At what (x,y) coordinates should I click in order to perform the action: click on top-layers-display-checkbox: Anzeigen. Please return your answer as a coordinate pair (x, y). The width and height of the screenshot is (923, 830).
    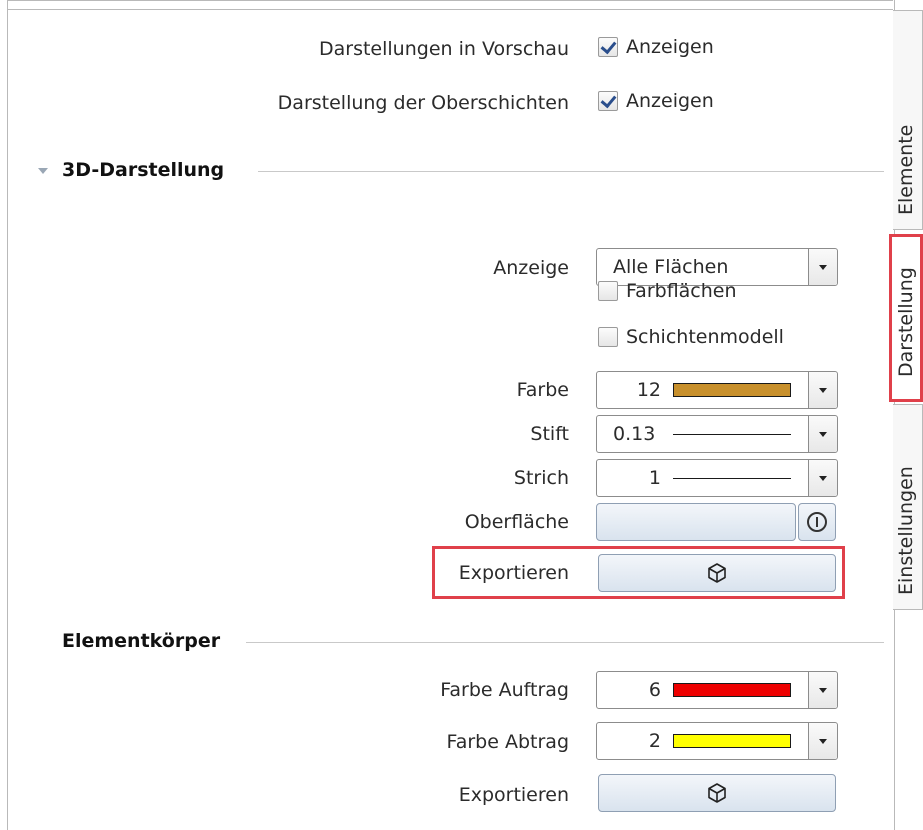
    Looking at the image, I should click on (656, 101).